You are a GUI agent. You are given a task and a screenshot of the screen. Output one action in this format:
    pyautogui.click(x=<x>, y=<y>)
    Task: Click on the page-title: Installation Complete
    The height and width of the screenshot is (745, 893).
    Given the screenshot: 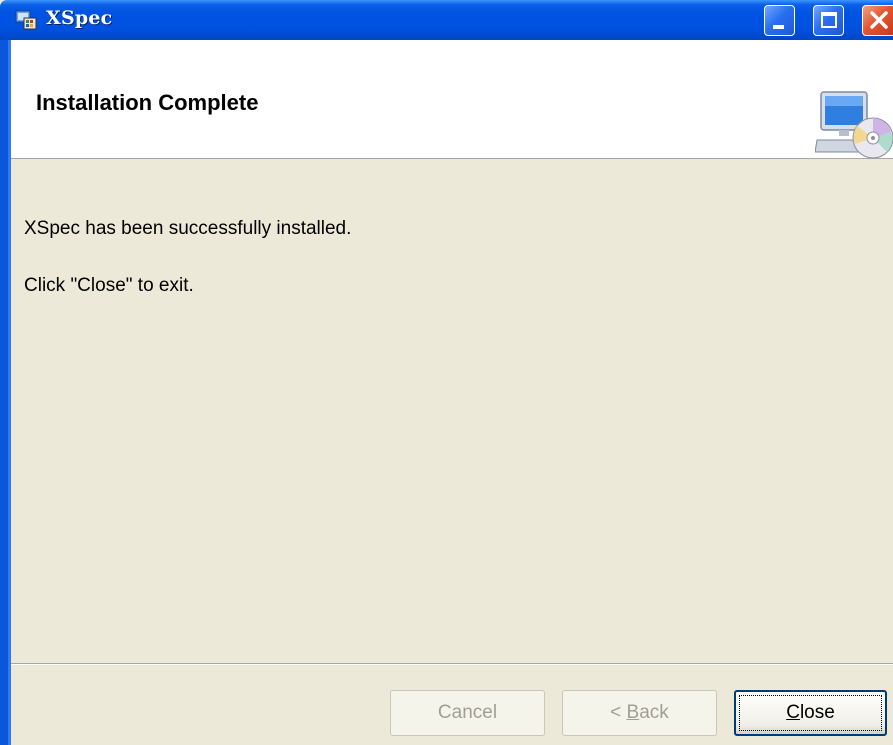 What is the action you would take?
    pyautogui.click(x=147, y=102)
    